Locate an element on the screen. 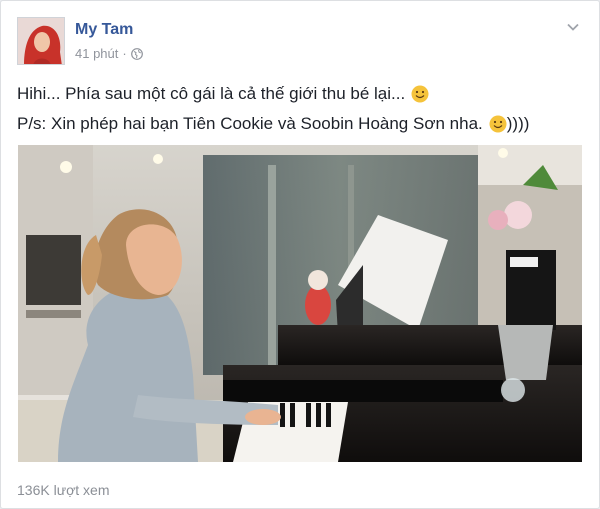  view-count: 136K lượt xem is located at coordinates (63, 490).